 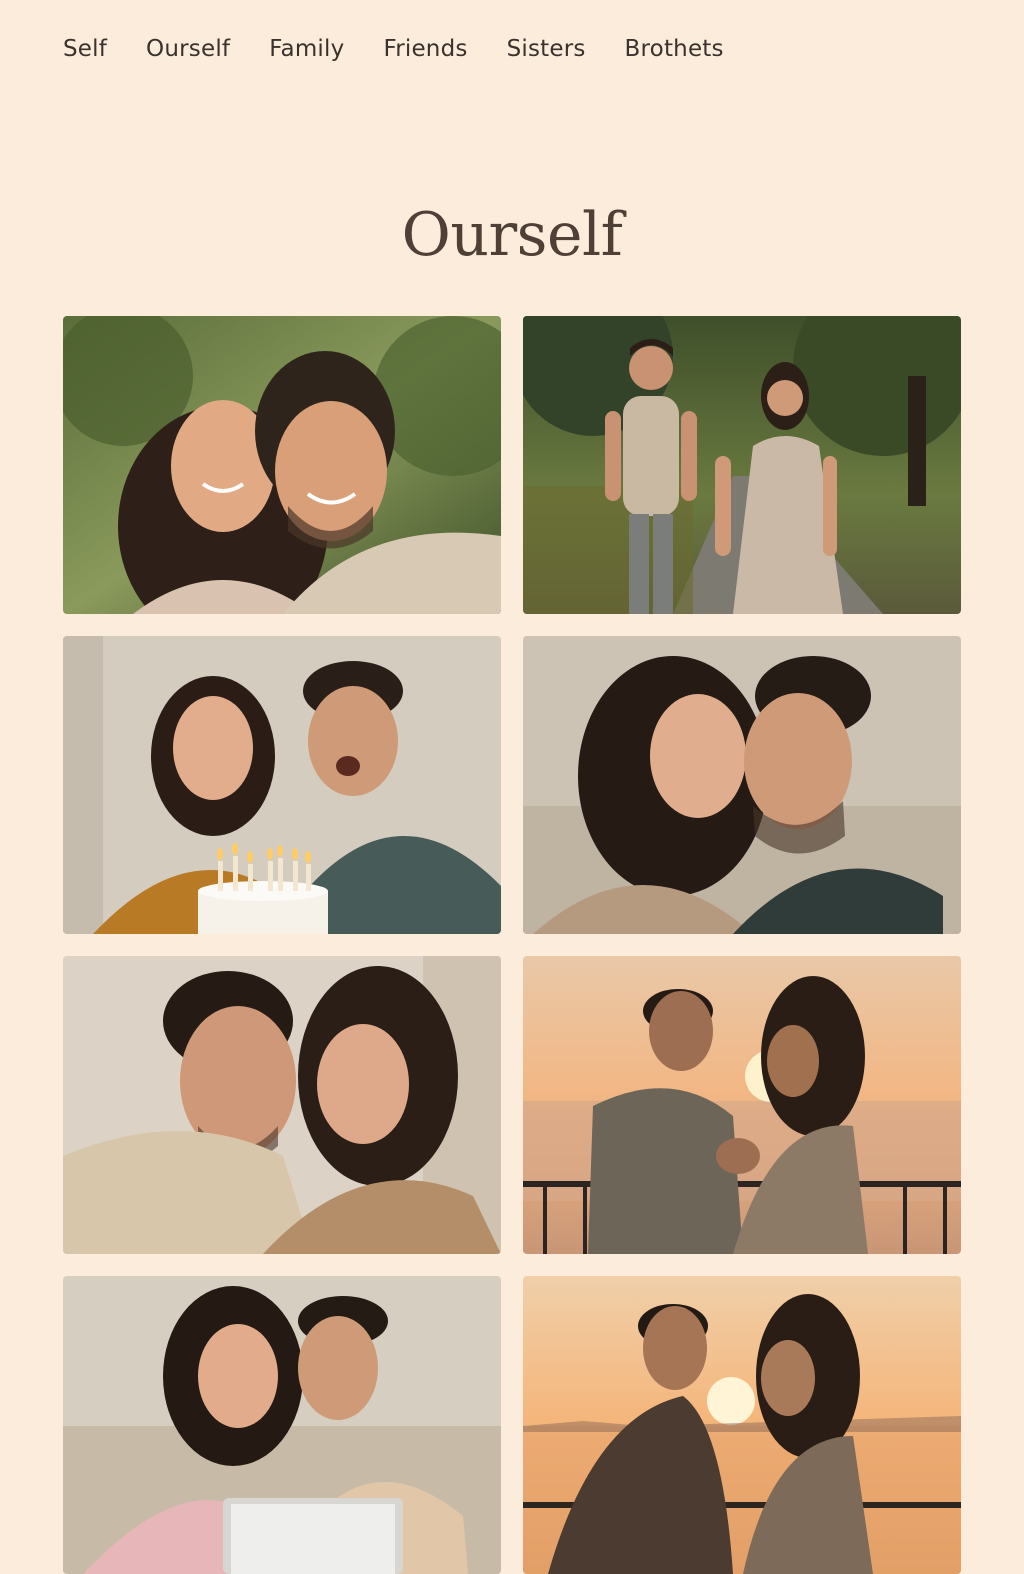 I want to click on nav-item-family: Family, so click(x=306, y=49).